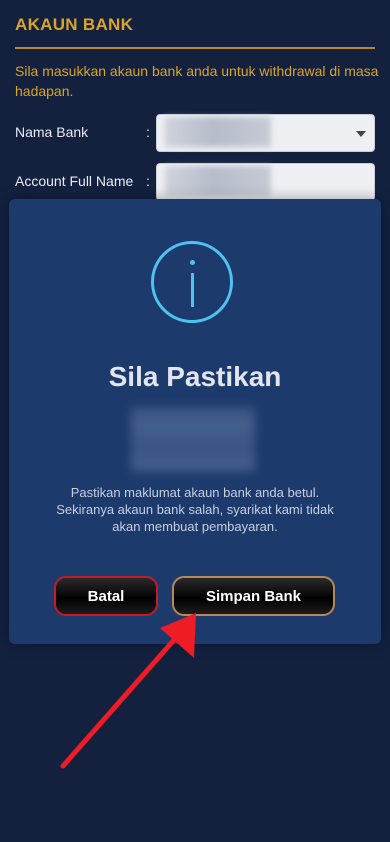 This screenshot has height=842, width=390. Describe the element at coordinates (52, 132) in the screenshot. I see `bank-name-label: Nama Bank` at that location.